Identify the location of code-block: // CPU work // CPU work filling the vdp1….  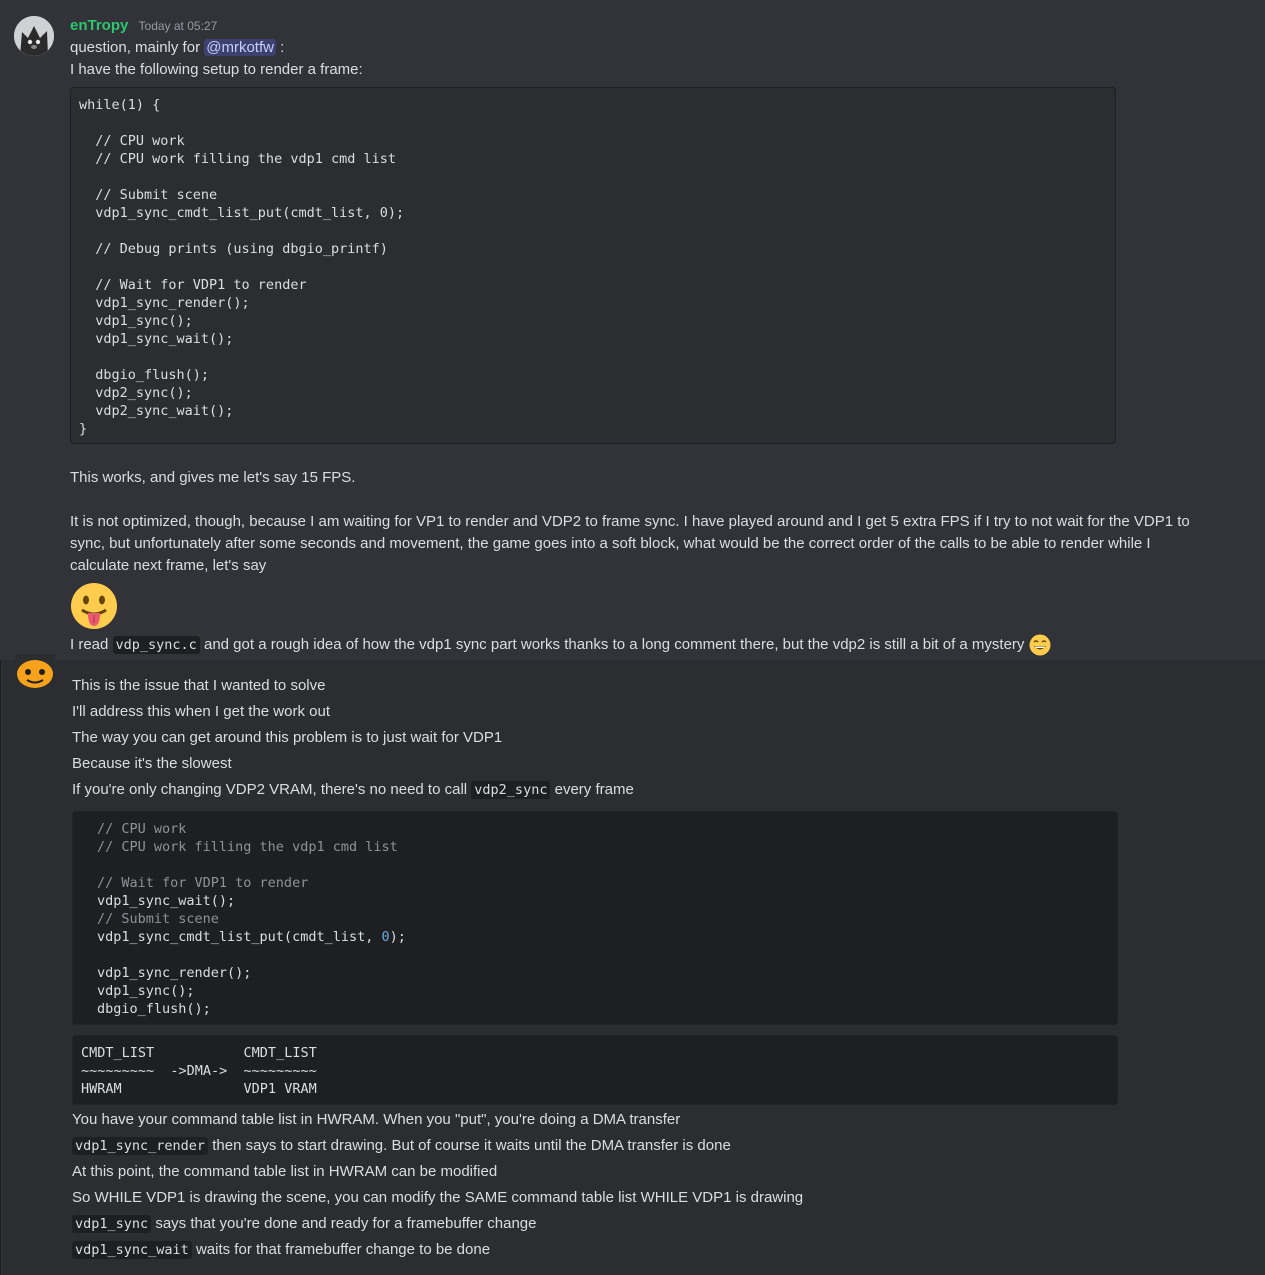
(595, 918).